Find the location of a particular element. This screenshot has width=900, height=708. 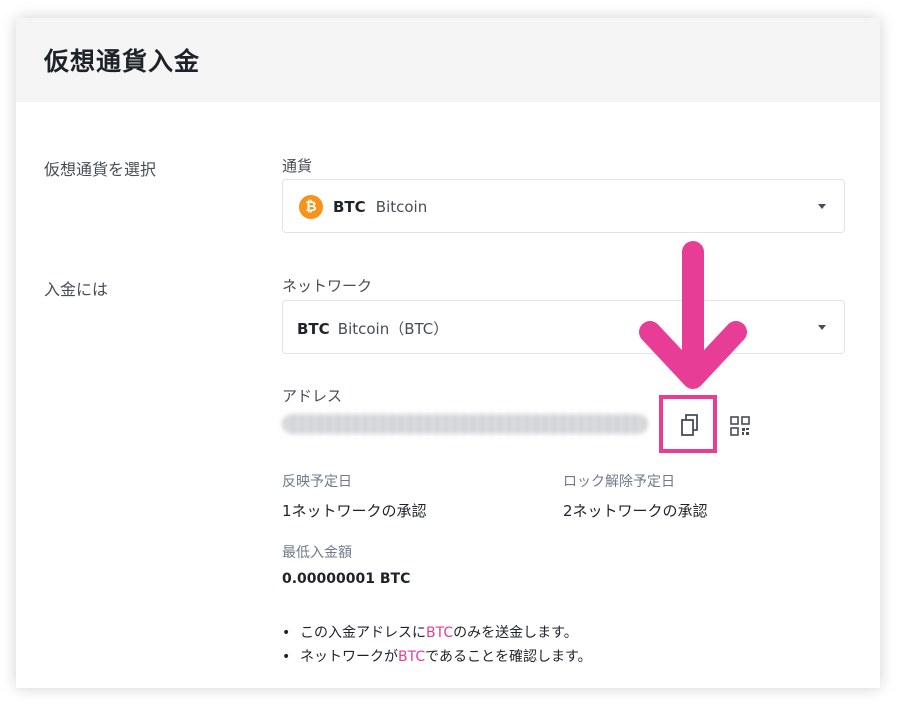

copy-address-button is located at coordinates (688, 424).